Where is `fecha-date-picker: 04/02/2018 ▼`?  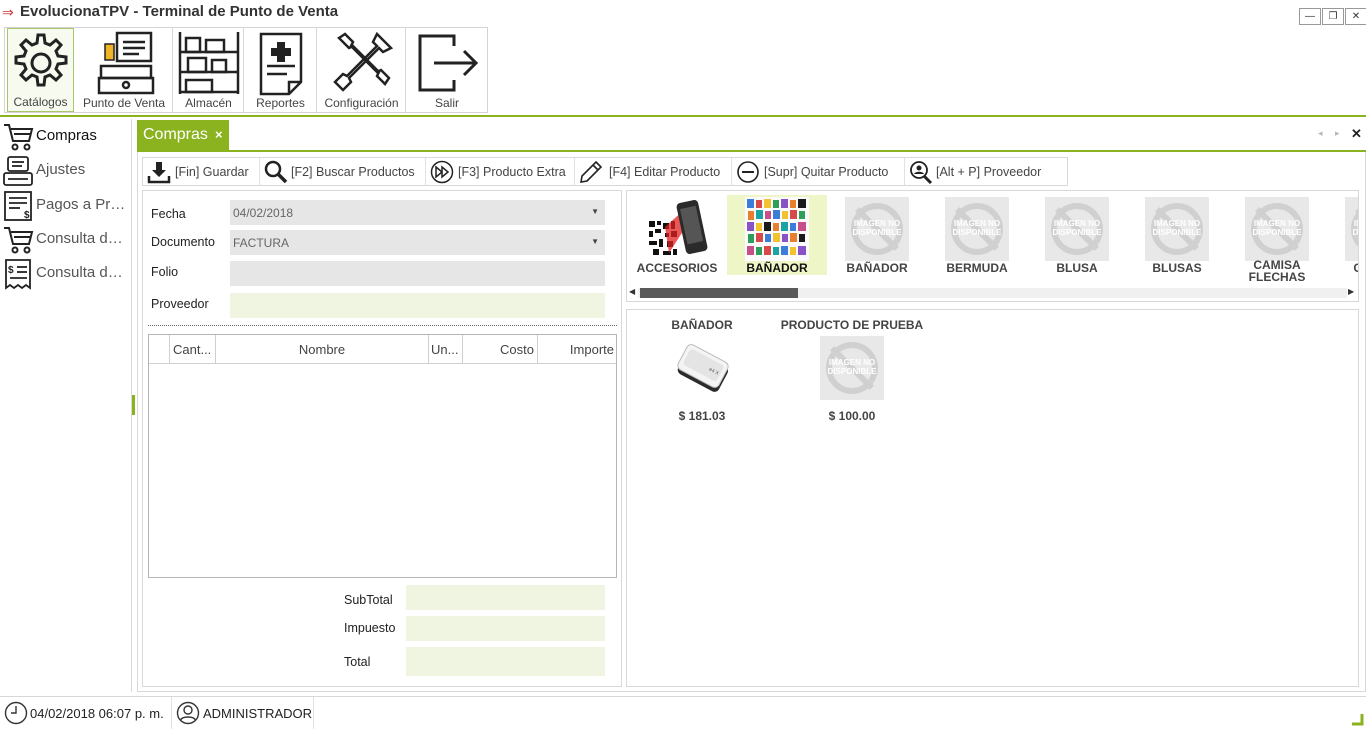 fecha-date-picker: 04/02/2018 ▼ is located at coordinates (417, 212).